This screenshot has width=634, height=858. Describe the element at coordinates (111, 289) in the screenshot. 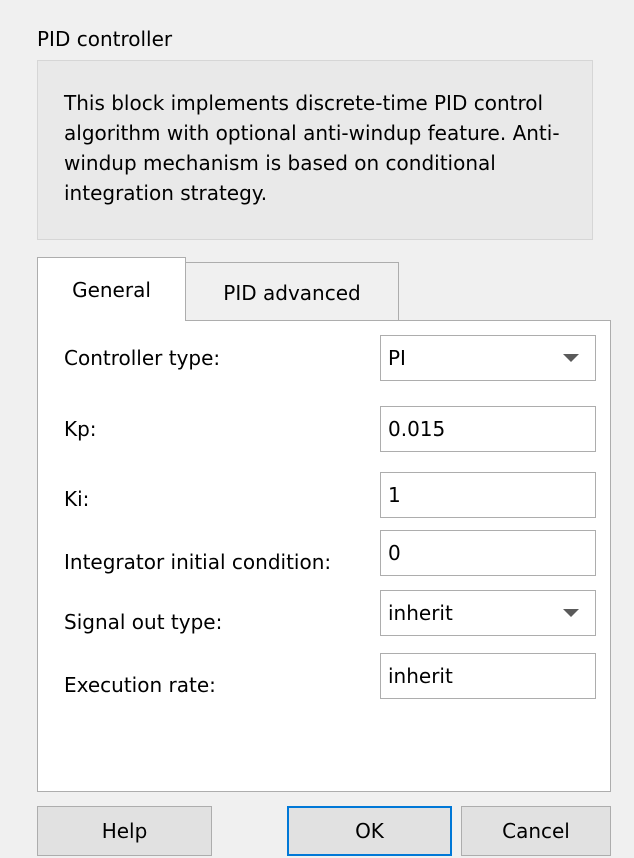

I see `tab-general: General` at that location.